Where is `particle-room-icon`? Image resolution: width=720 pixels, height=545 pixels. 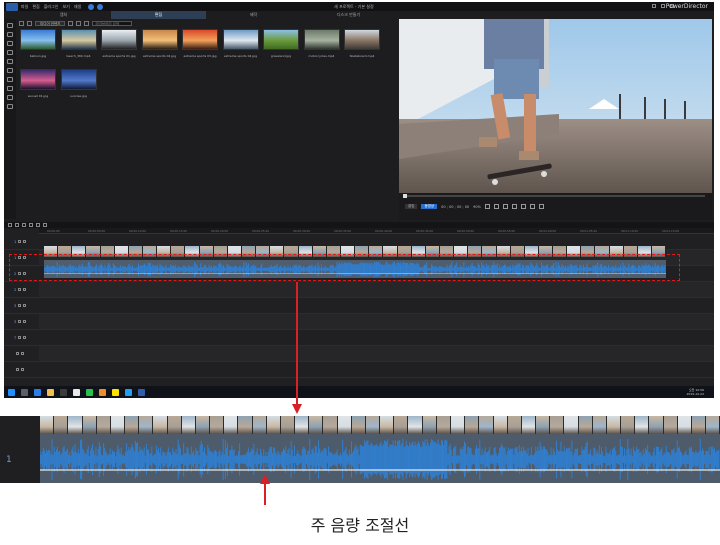
particle-room-icon is located at coordinates (10, 52).